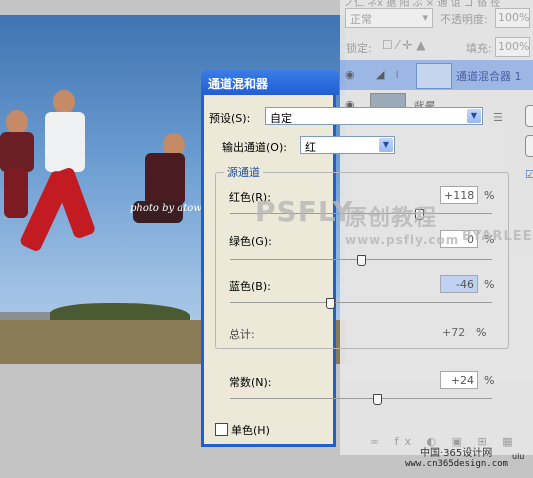 This screenshot has height=478, width=533. I want to click on preview-checkbox: ☑, so click(529, 174).